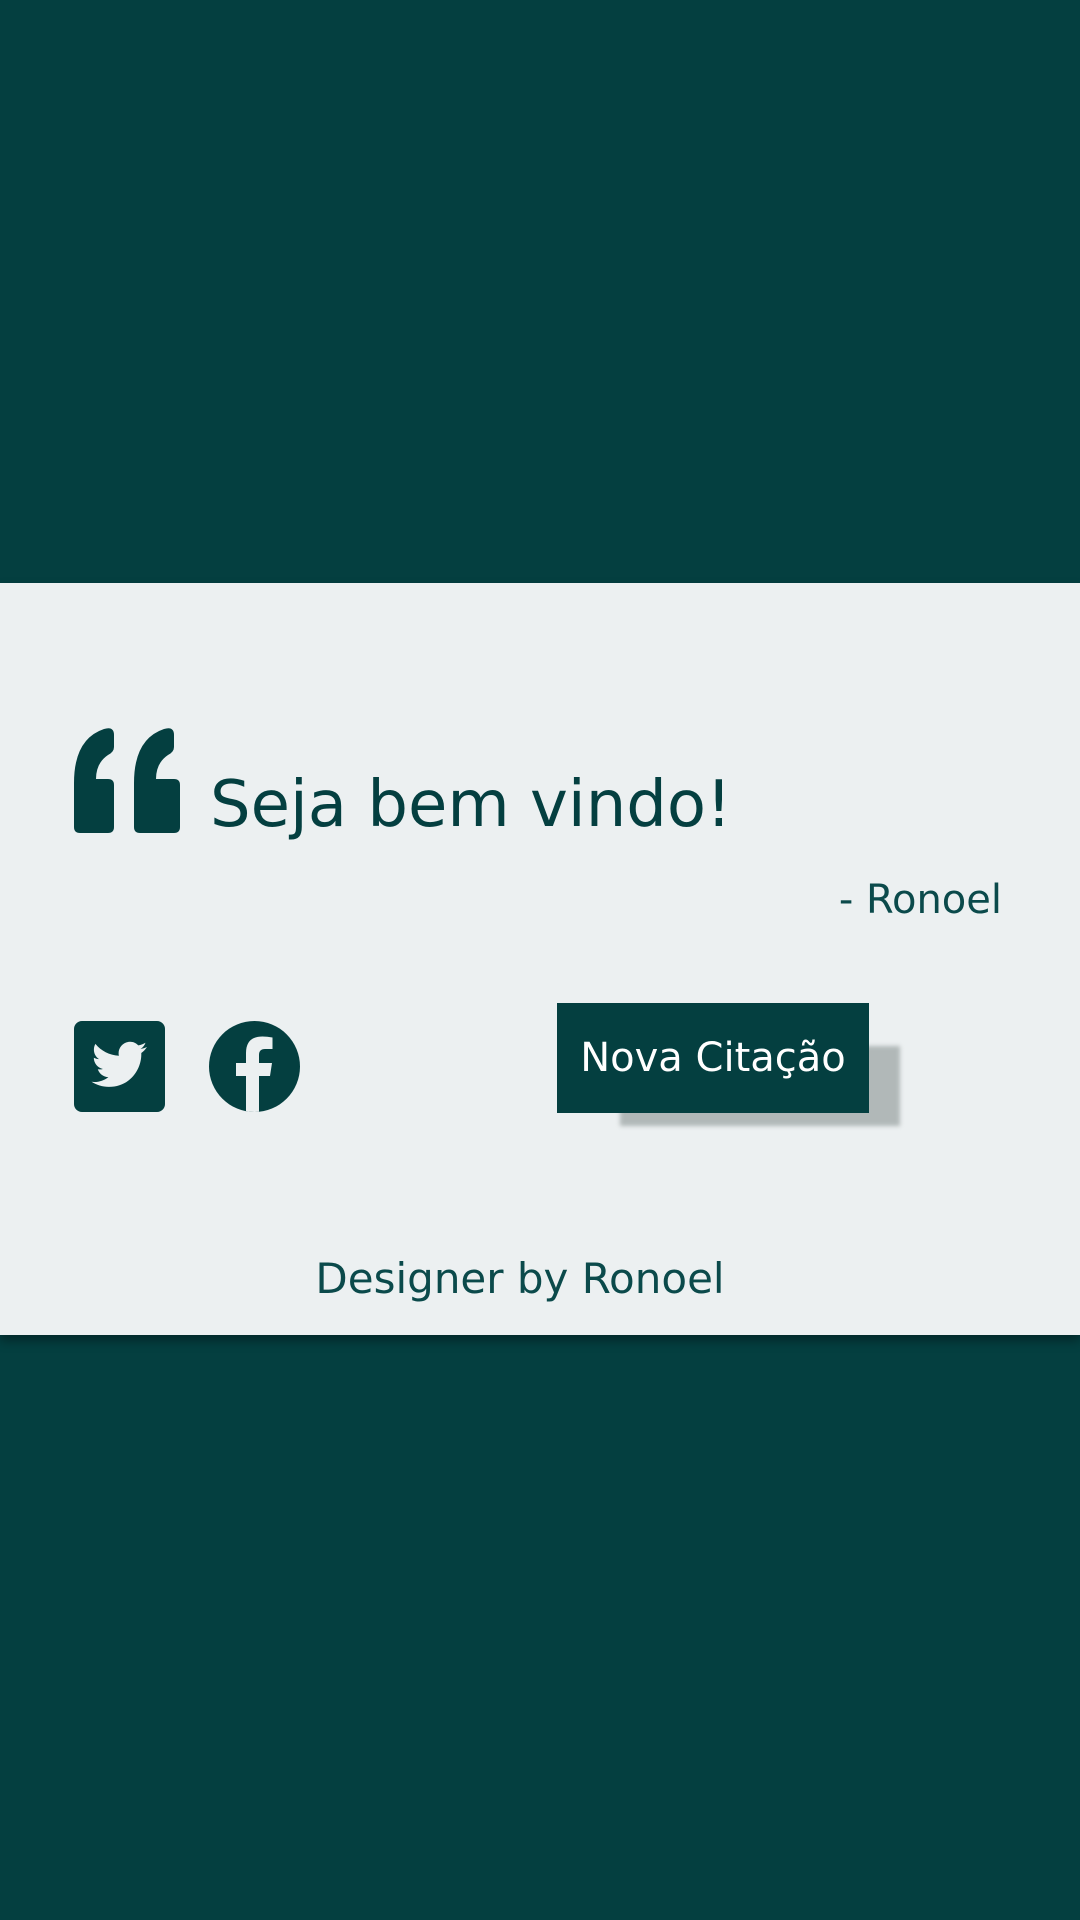 The image size is (1080, 1920). Describe the element at coordinates (119, 1066) in the screenshot. I see `twitter-icon` at that location.